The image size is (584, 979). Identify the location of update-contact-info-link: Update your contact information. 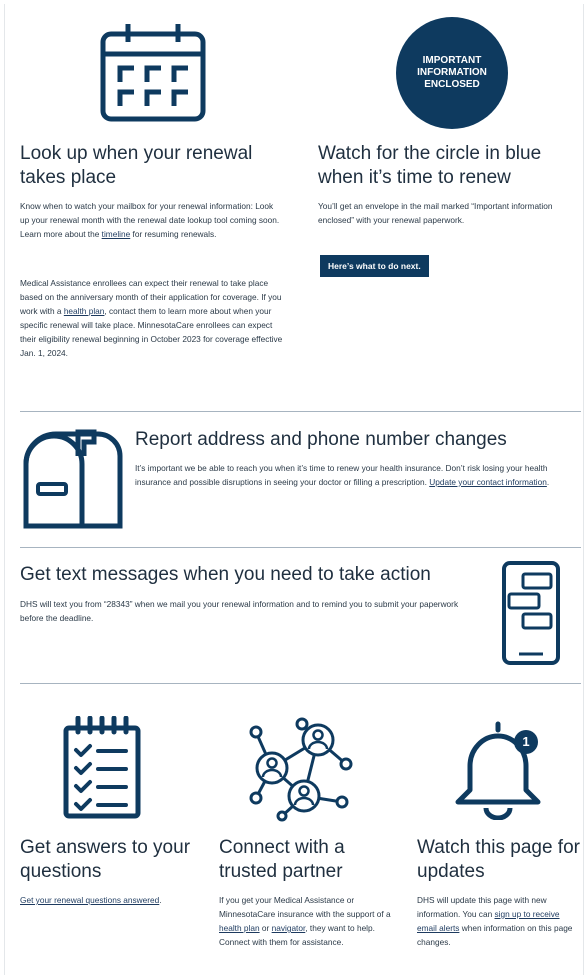
(488, 482).